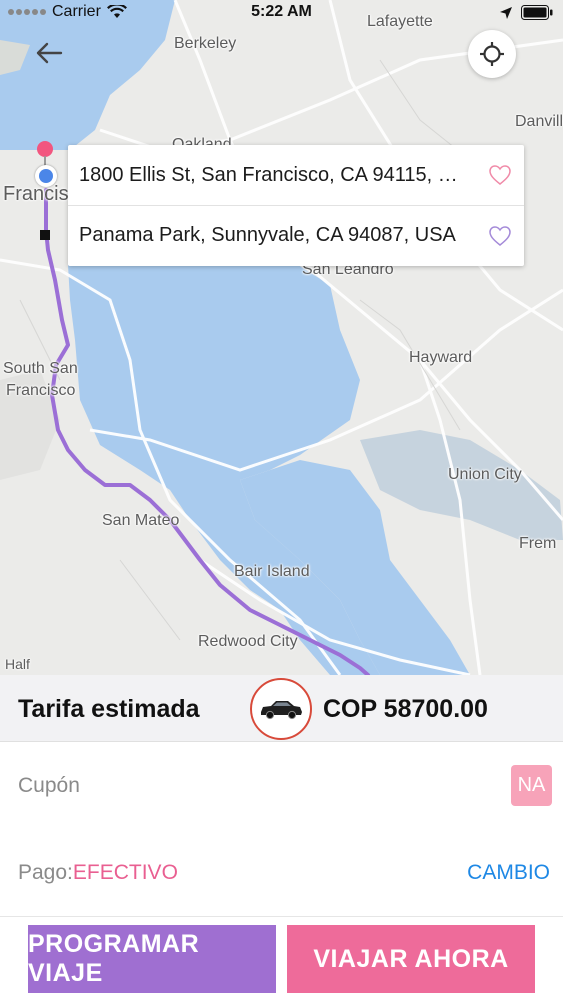 This screenshot has height=1000, width=563. Describe the element at coordinates (485, 474) in the screenshot. I see `map-label-union-city: Union City` at that location.